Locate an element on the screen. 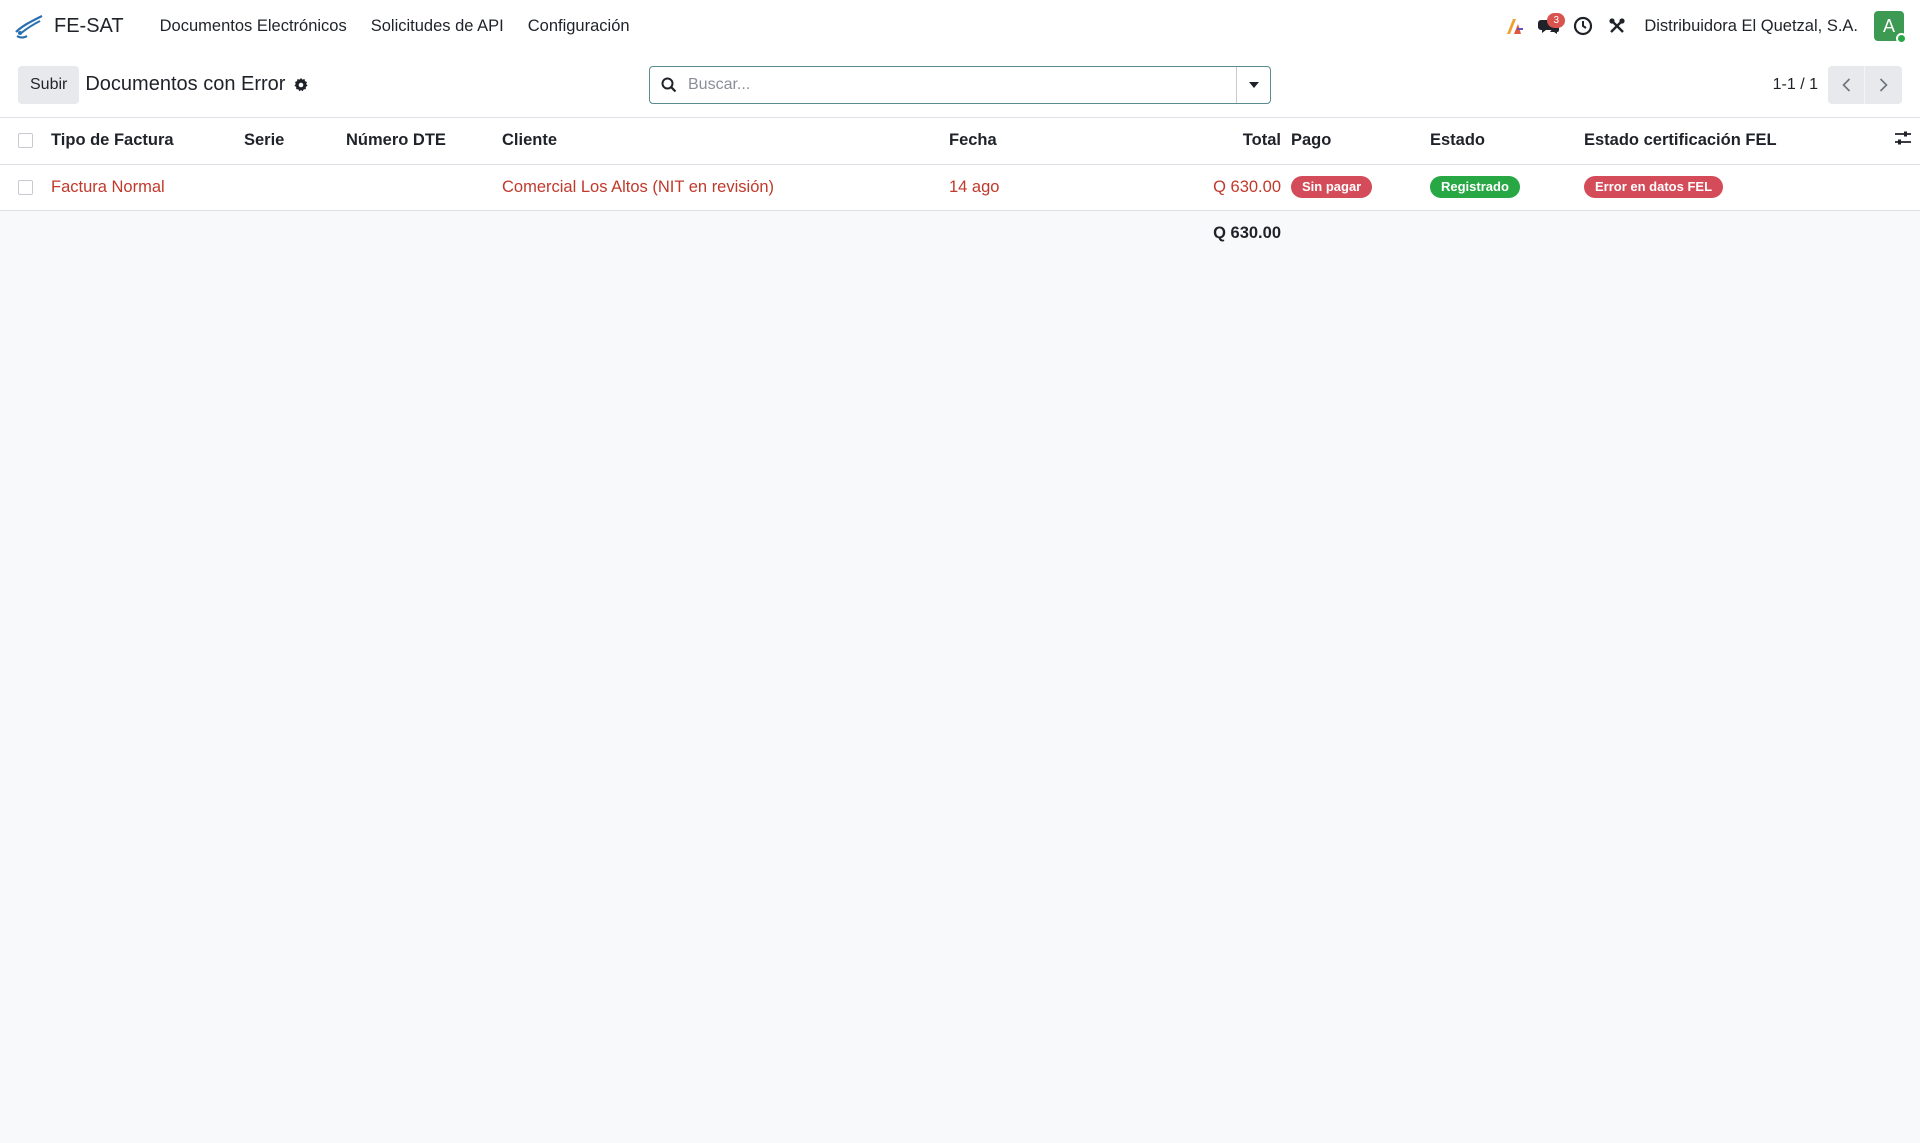  search-options-toggle is located at coordinates (1253, 84).